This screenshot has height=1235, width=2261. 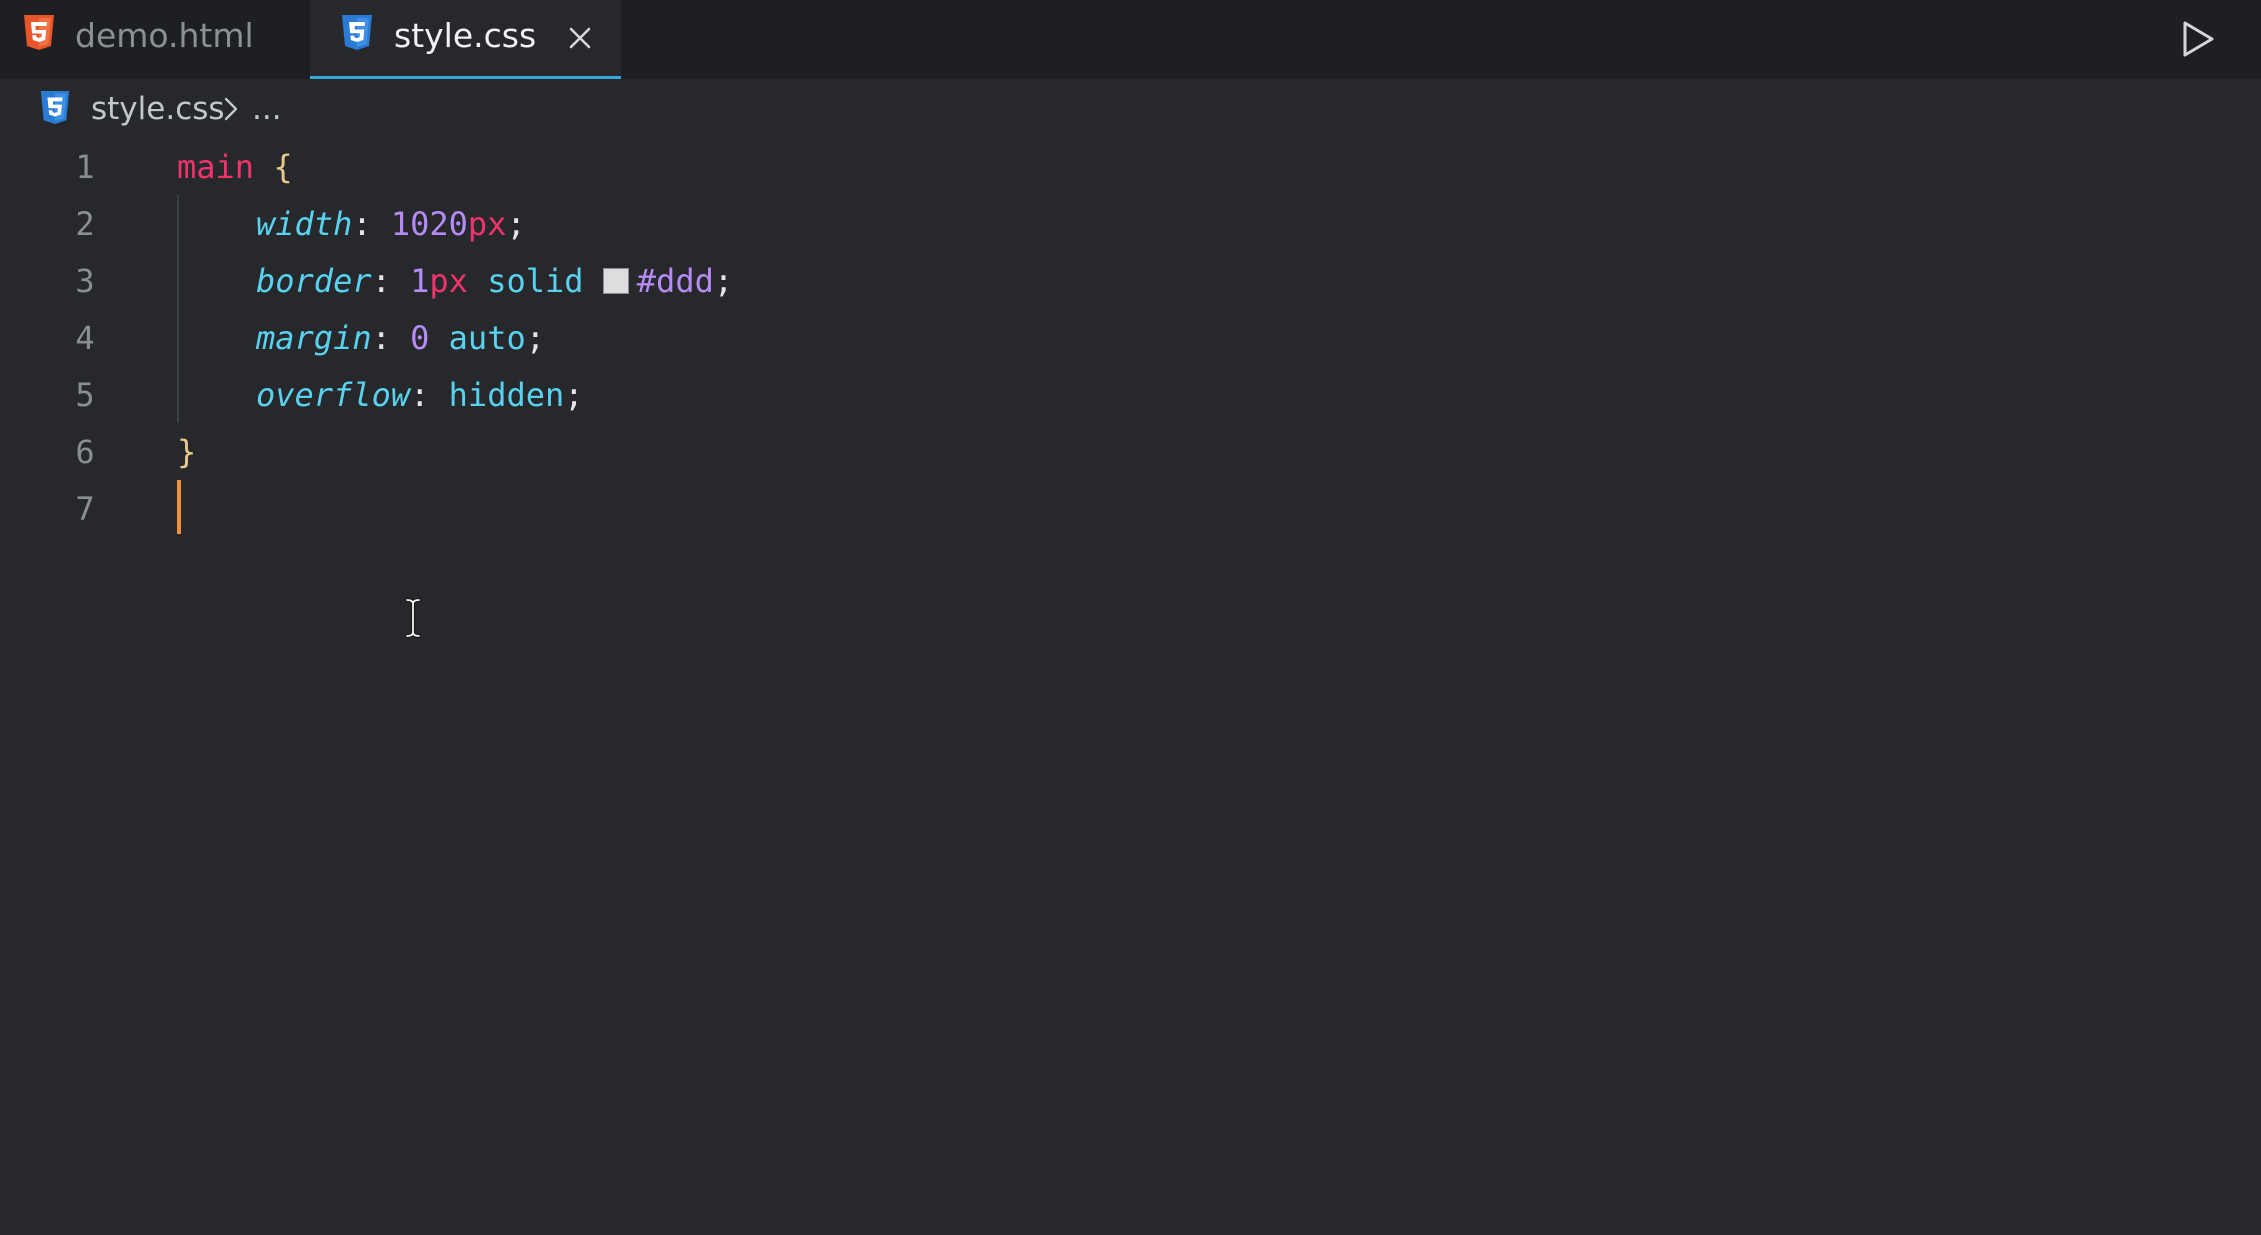 What do you see at coordinates (2197, 39) in the screenshot?
I see `run-icon` at bounding box center [2197, 39].